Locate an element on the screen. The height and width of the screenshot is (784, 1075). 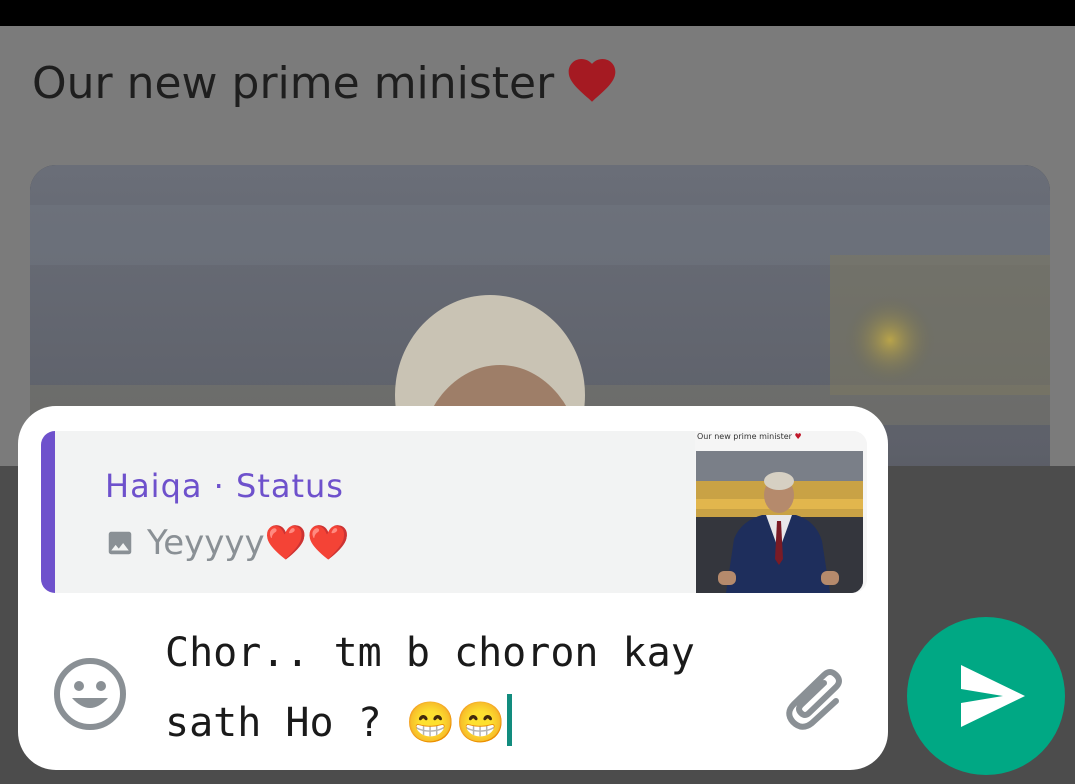
status-thumbnail: Our new prime minister ♥ is located at coordinates (781, 512).